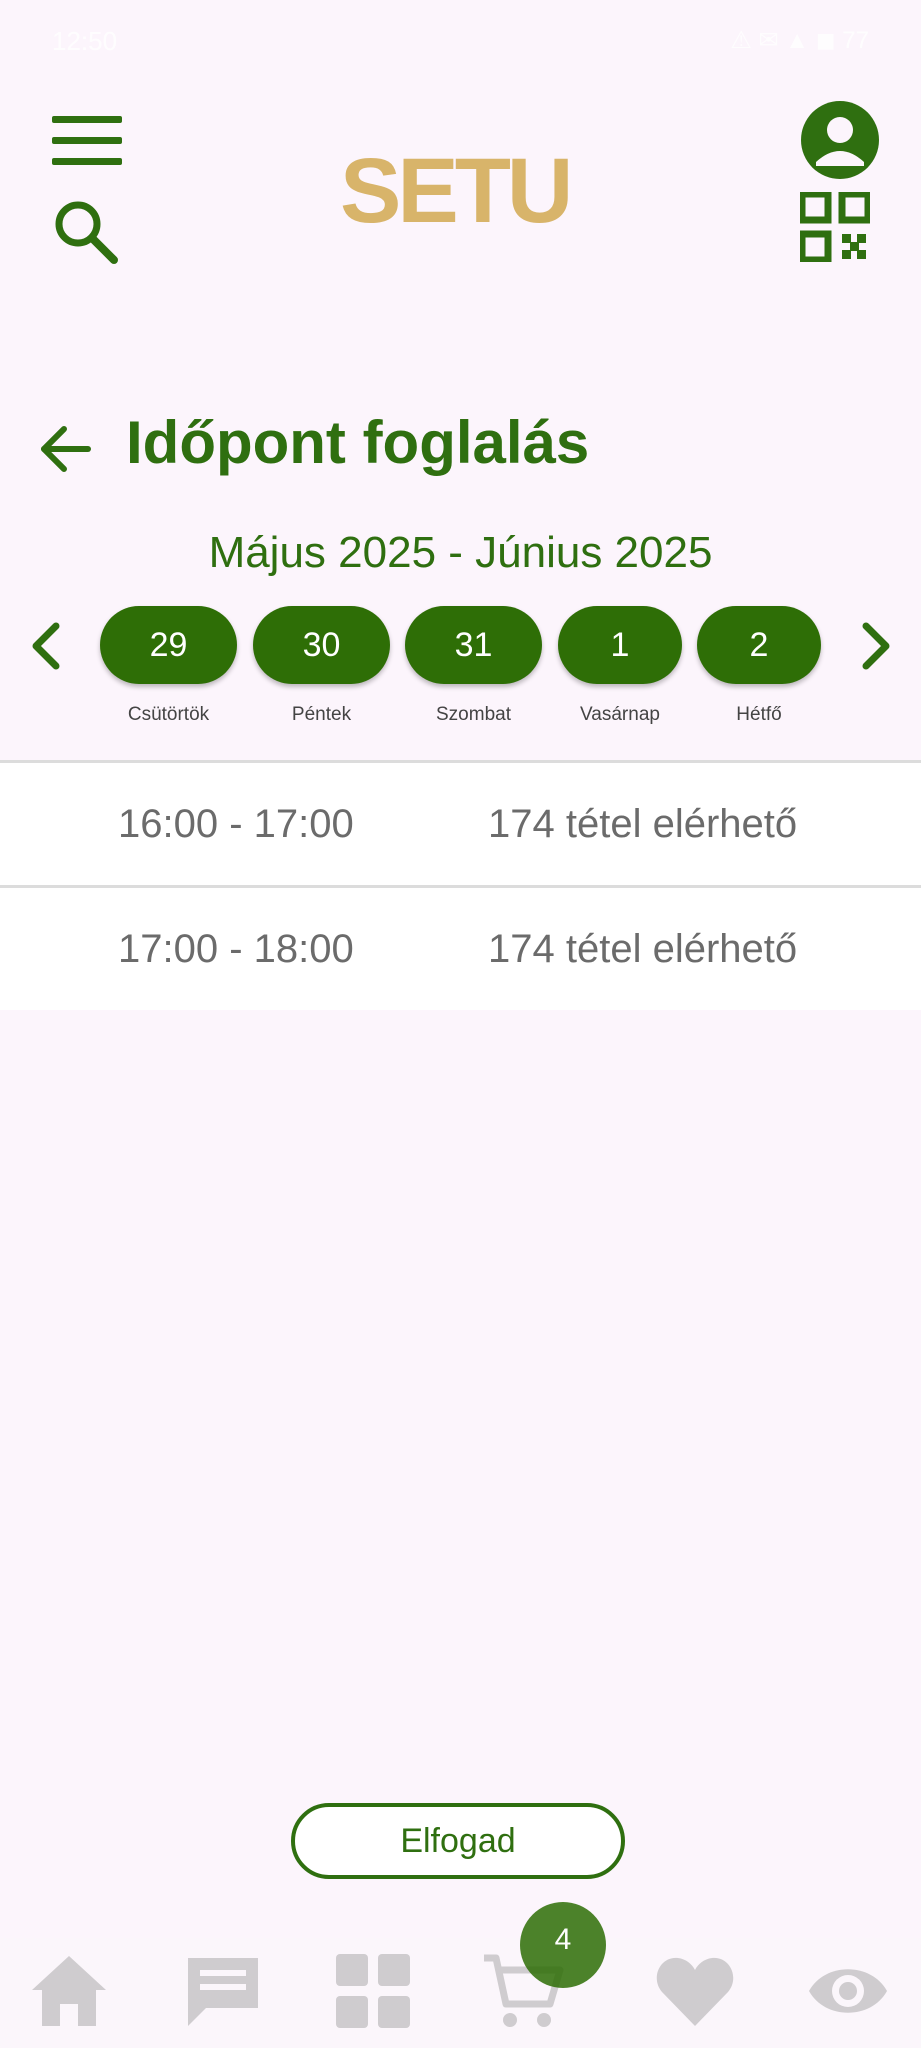 Image resolution: width=921 pixels, height=2048 pixels. What do you see at coordinates (759, 714) in the screenshot?
I see `day-weekday-label: Hétfő` at bounding box center [759, 714].